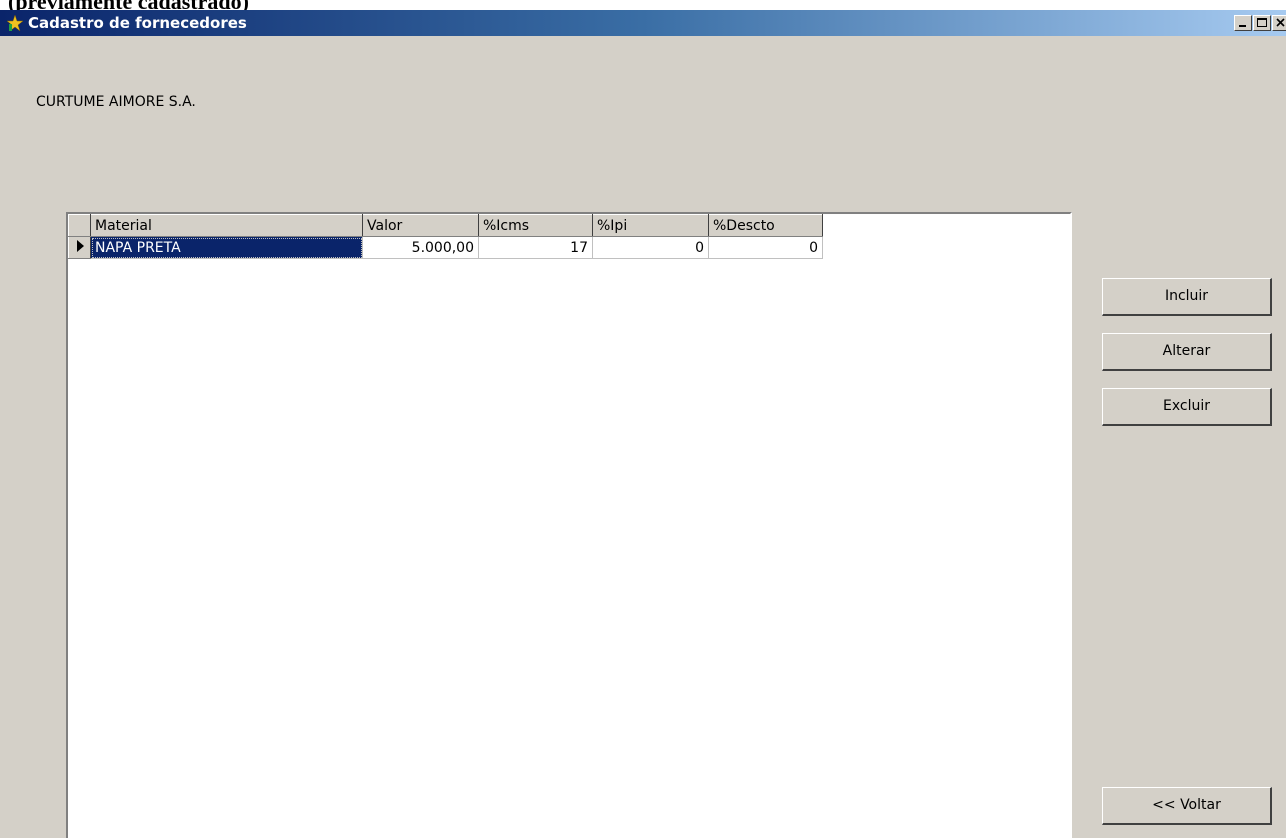 Image resolution: width=1286 pixels, height=838 pixels. What do you see at coordinates (650, 225) in the screenshot?
I see `column-header-ipi: %Ipi` at bounding box center [650, 225].